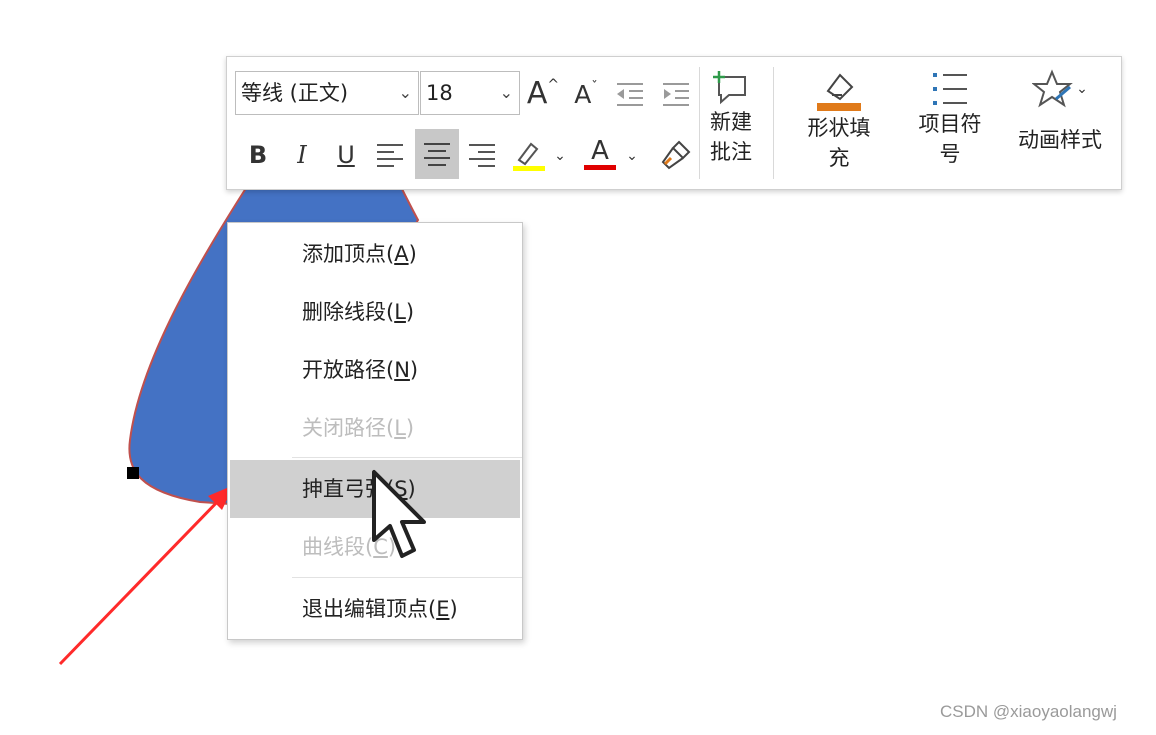 Image resolution: width=1156 pixels, height=735 pixels. Describe the element at coordinates (950, 124) in the screenshot. I see `bullets-label-1: 项目符` at that location.